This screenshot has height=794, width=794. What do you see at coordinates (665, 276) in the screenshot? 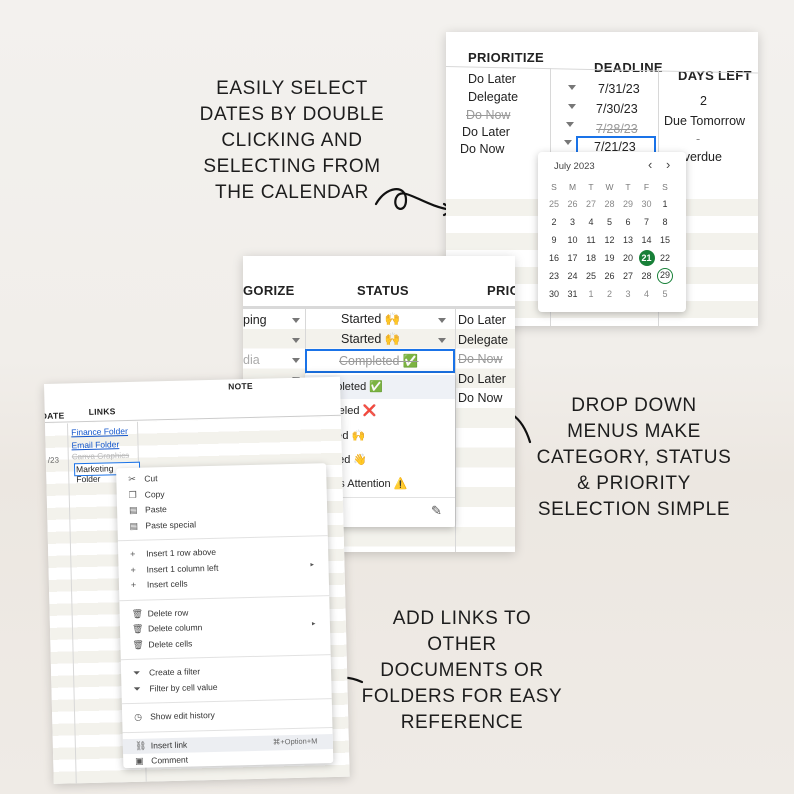
I see `calendar-day-today: 29` at bounding box center [665, 276].